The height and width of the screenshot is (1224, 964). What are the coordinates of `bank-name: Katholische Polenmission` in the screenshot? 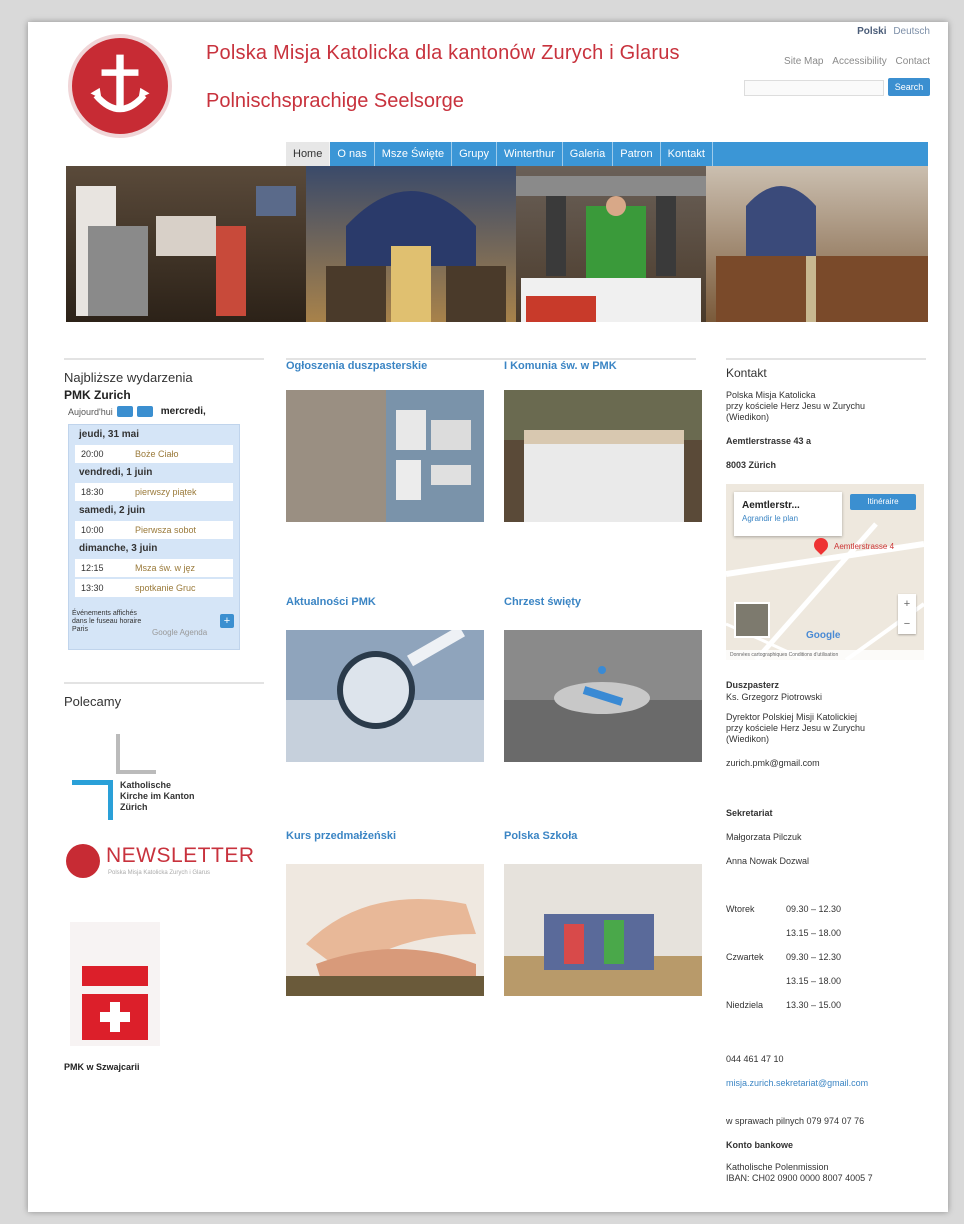 It's located at (777, 1167).